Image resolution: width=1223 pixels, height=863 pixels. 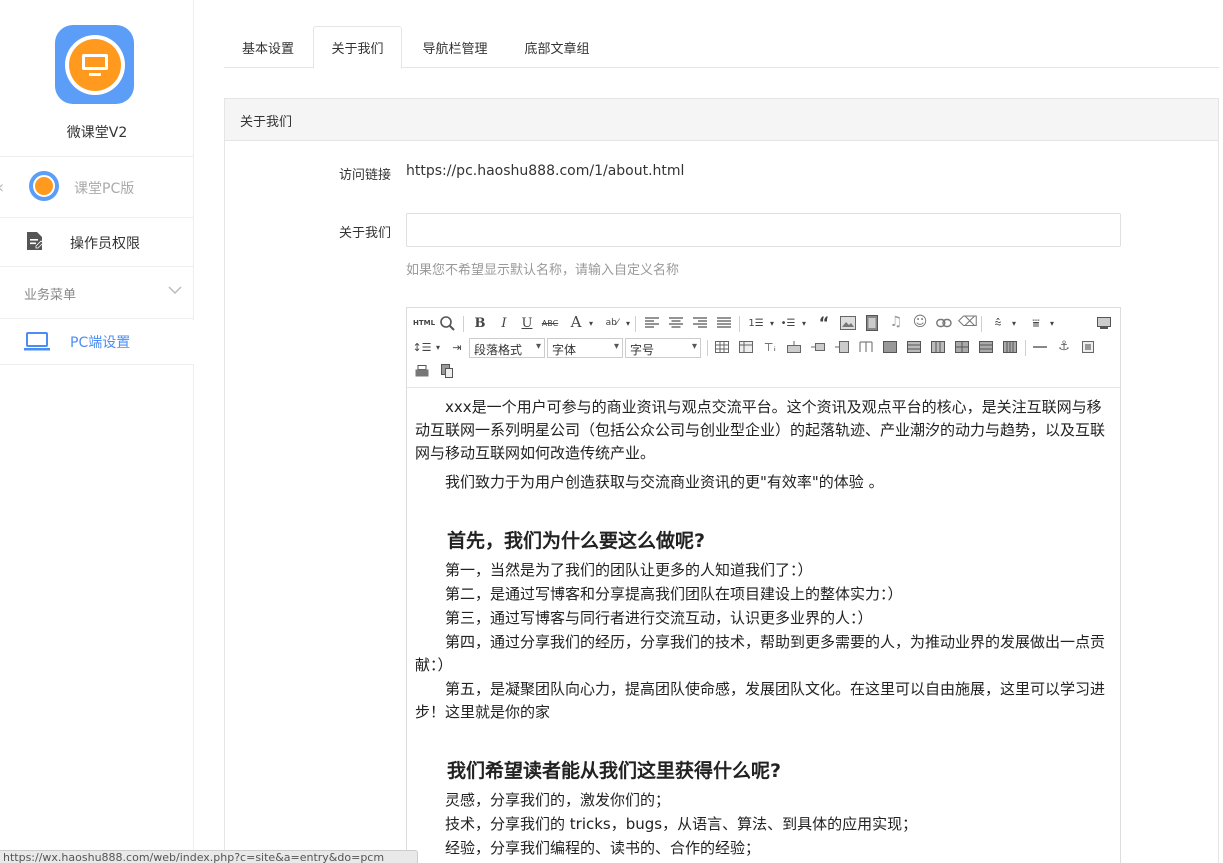 I want to click on link-icon, so click(x=944, y=323).